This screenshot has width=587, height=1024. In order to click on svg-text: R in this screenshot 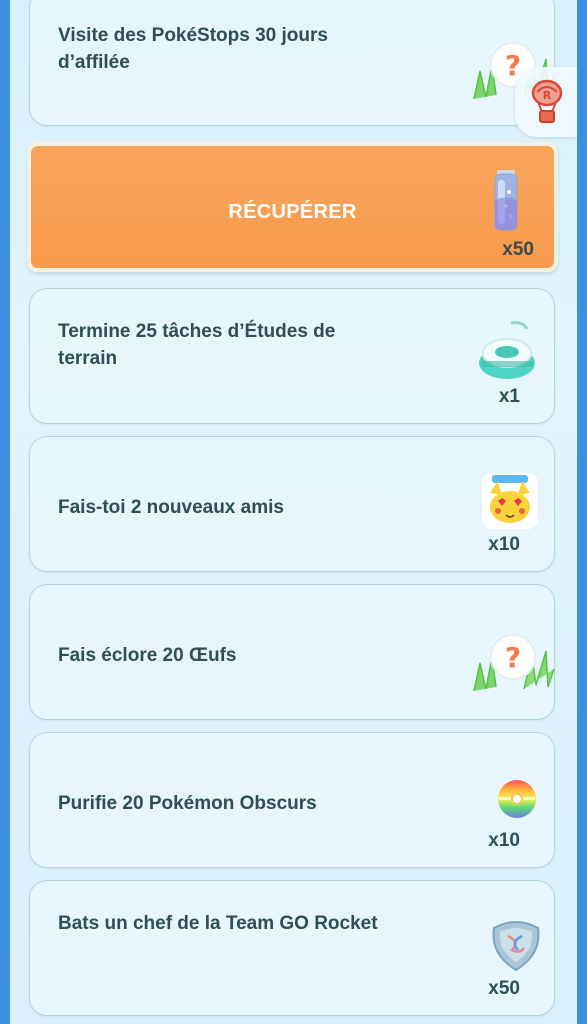, I will do `click(547, 95)`.